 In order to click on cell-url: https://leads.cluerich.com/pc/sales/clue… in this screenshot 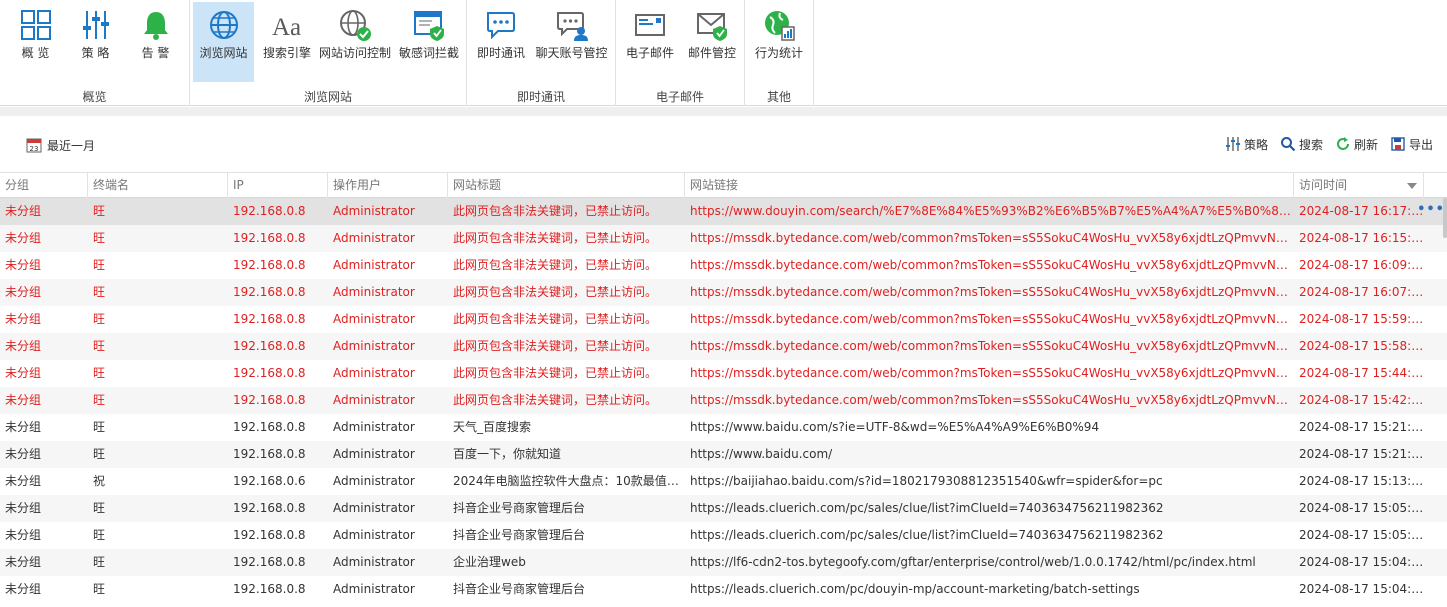, I will do `click(927, 508)`.